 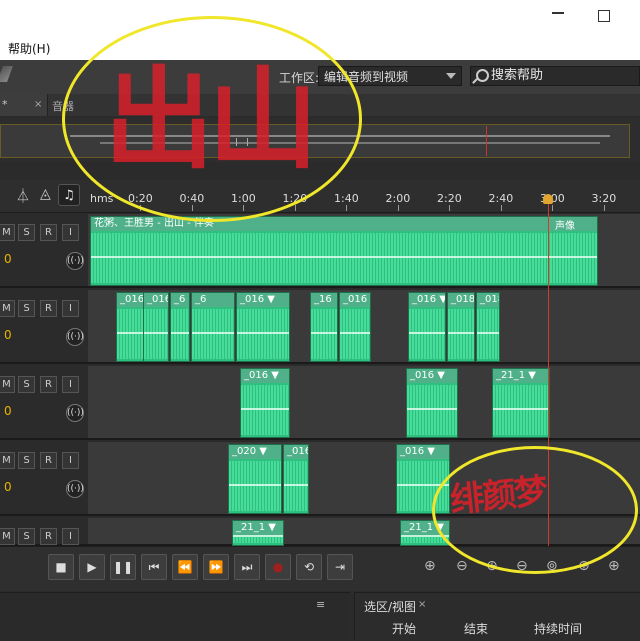 I want to click on tab-selection-view: 选区/视图, so click(x=390, y=606).